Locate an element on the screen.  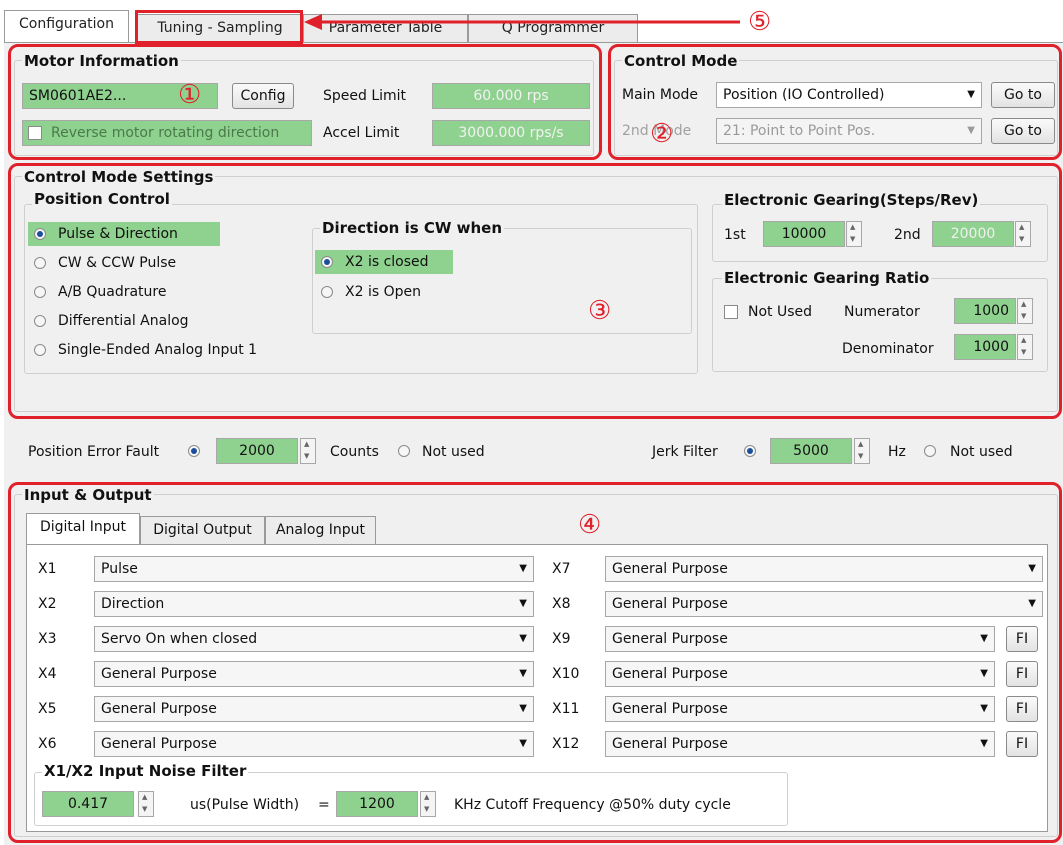
radio-position-error-not-used is located at coordinates (404, 451).